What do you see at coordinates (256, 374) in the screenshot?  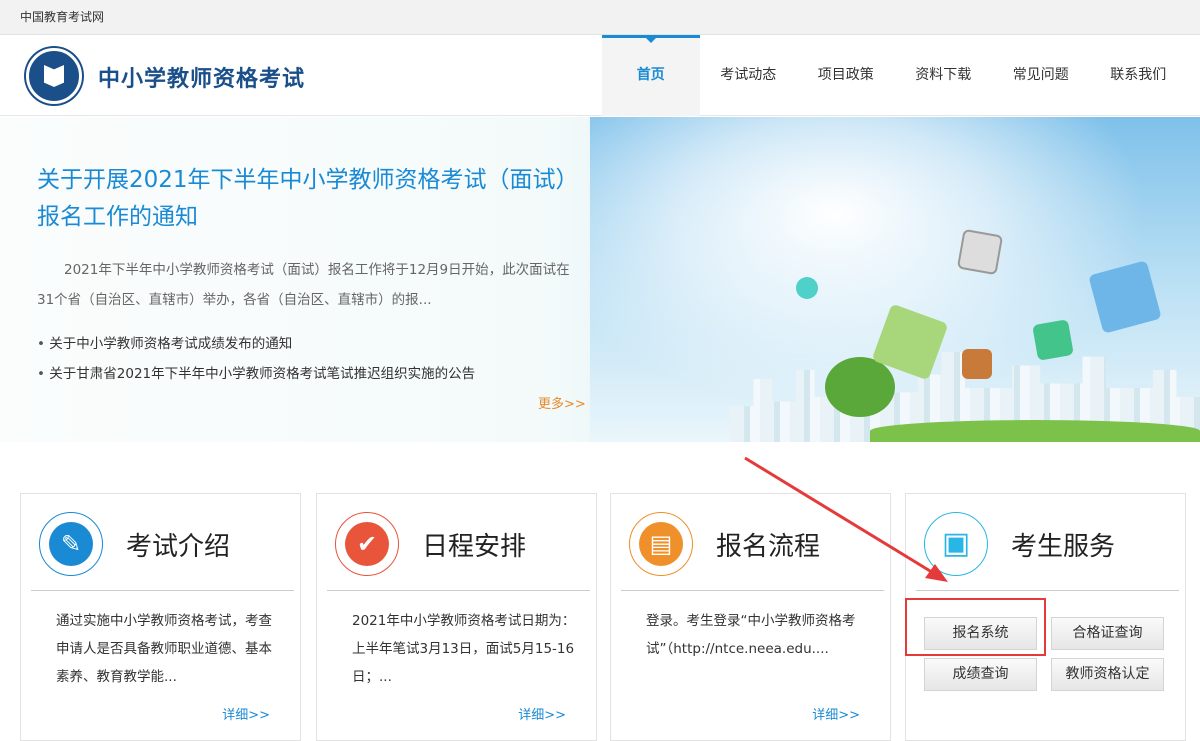 I see `news-item: 关于甘肃省2021年下半年中小学教师资格考试笔试推迟组织实施的公告` at bounding box center [256, 374].